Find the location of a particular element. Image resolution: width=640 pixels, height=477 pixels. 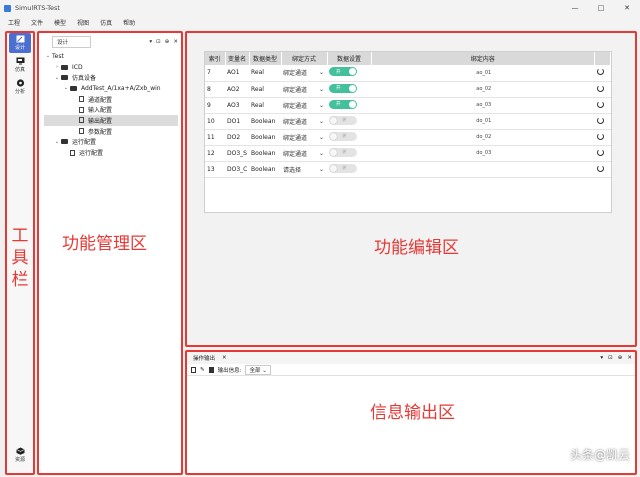

toolbar-annotation-char: 具 is located at coordinates (20, 258).